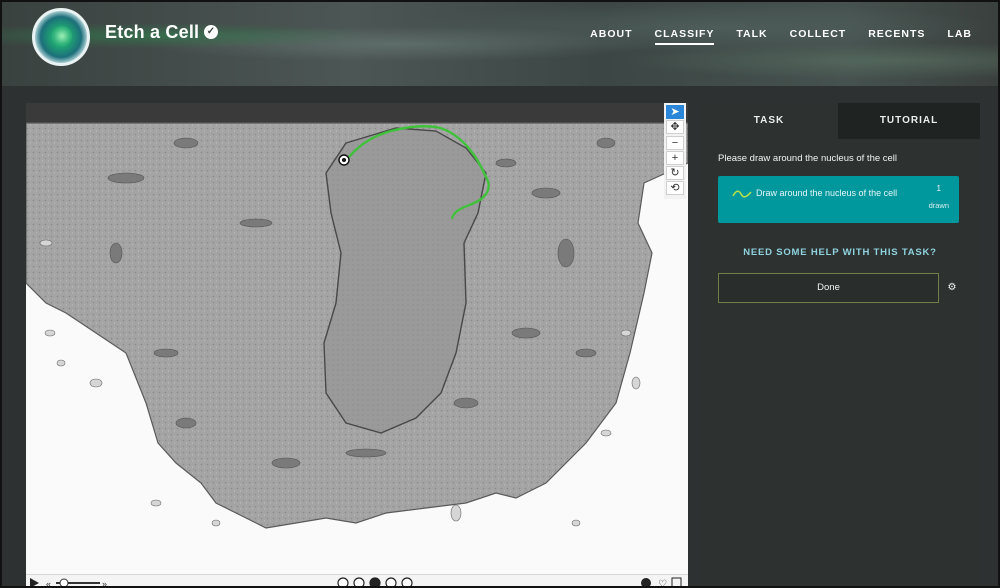 This screenshot has width=1000, height=588. I want to click on viewer-toolbar: ➤ ✥ − + ↻ ⟲, so click(675, 151).